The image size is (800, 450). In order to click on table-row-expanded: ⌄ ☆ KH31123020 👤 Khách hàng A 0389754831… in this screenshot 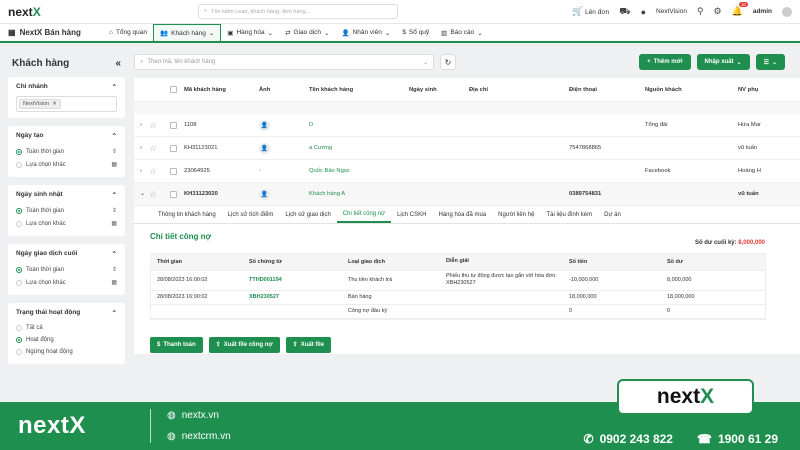, I will do `click(467, 194)`.